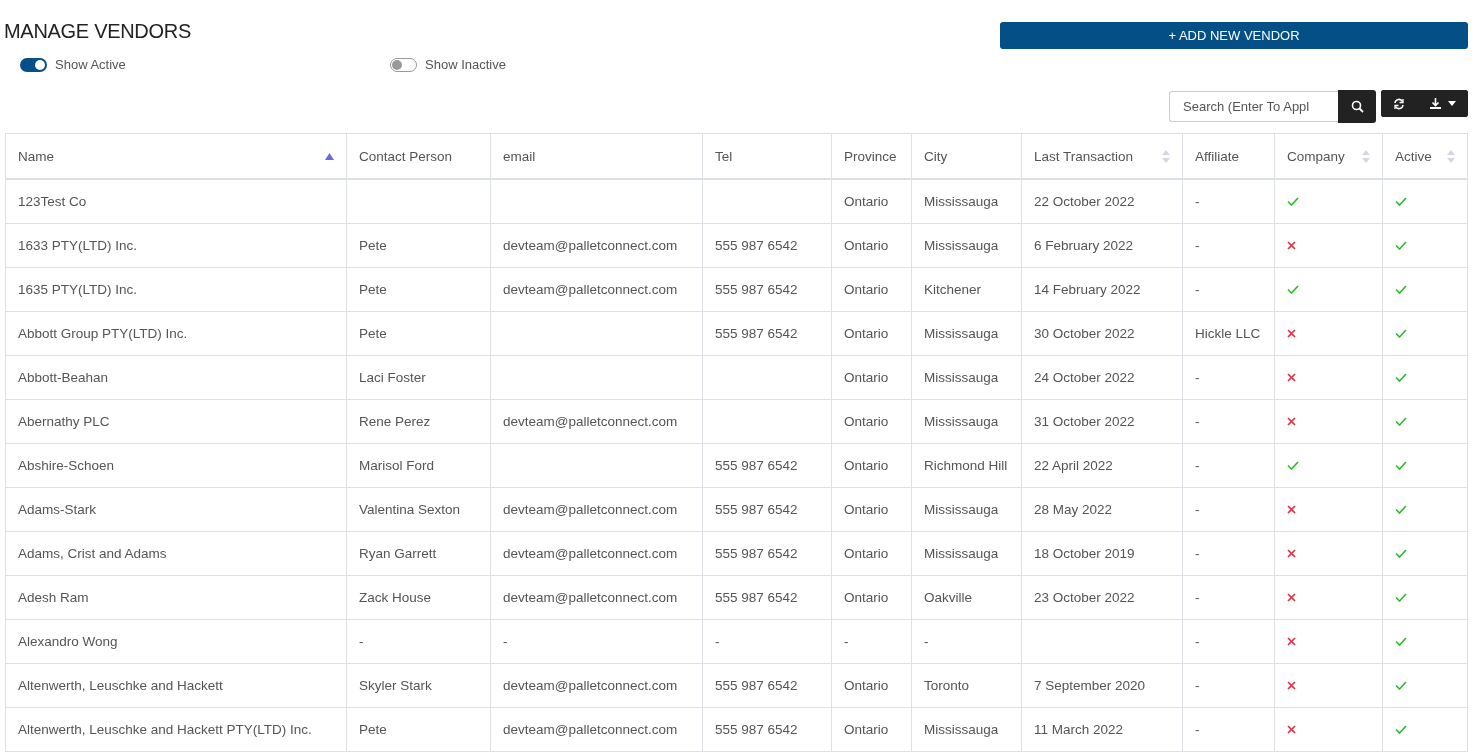 Image resolution: width=1476 pixels, height=755 pixels. What do you see at coordinates (870, 156) in the screenshot?
I see `header-label: Province` at bounding box center [870, 156].